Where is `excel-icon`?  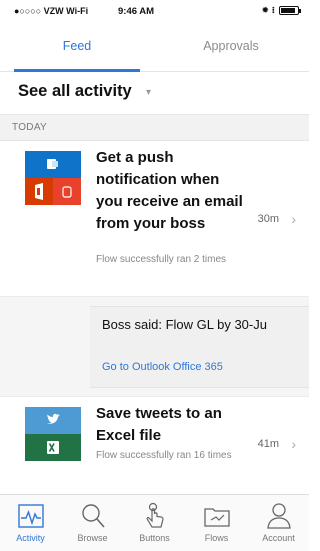
excel-icon is located at coordinates (53, 447).